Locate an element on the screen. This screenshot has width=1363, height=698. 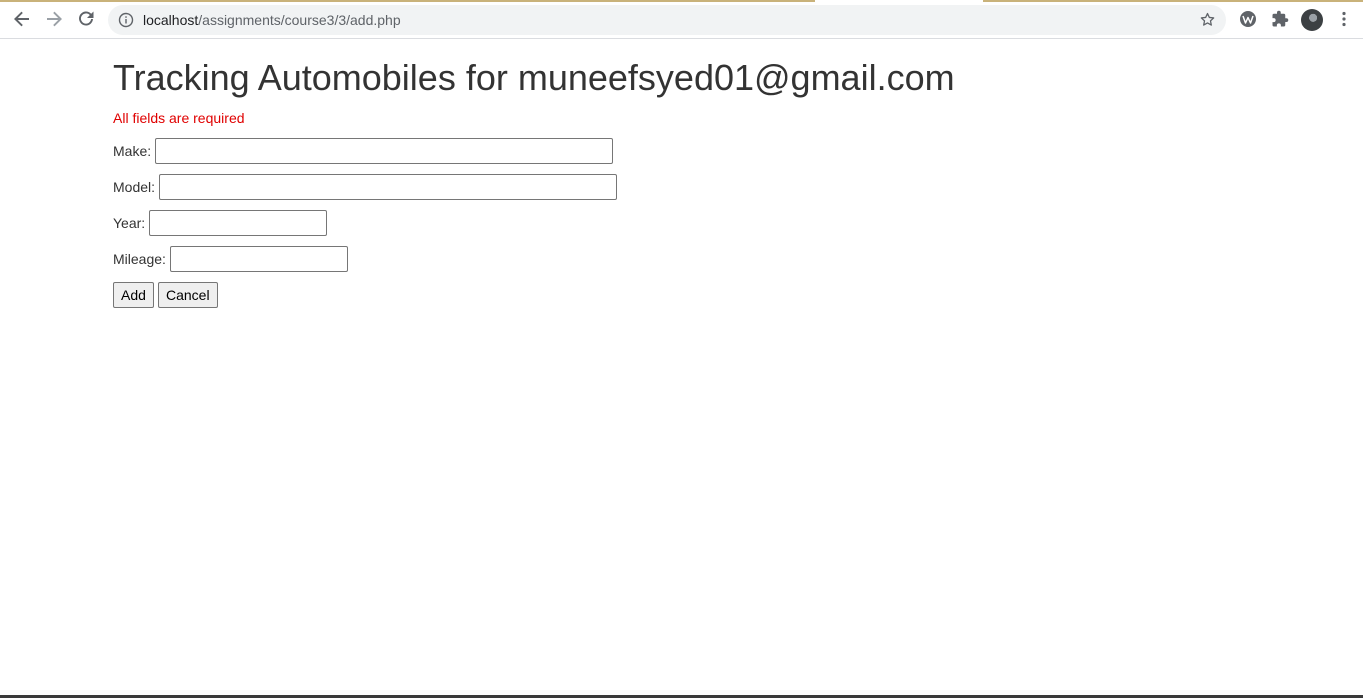
arrow-left-icon is located at coordinates (21, 19).